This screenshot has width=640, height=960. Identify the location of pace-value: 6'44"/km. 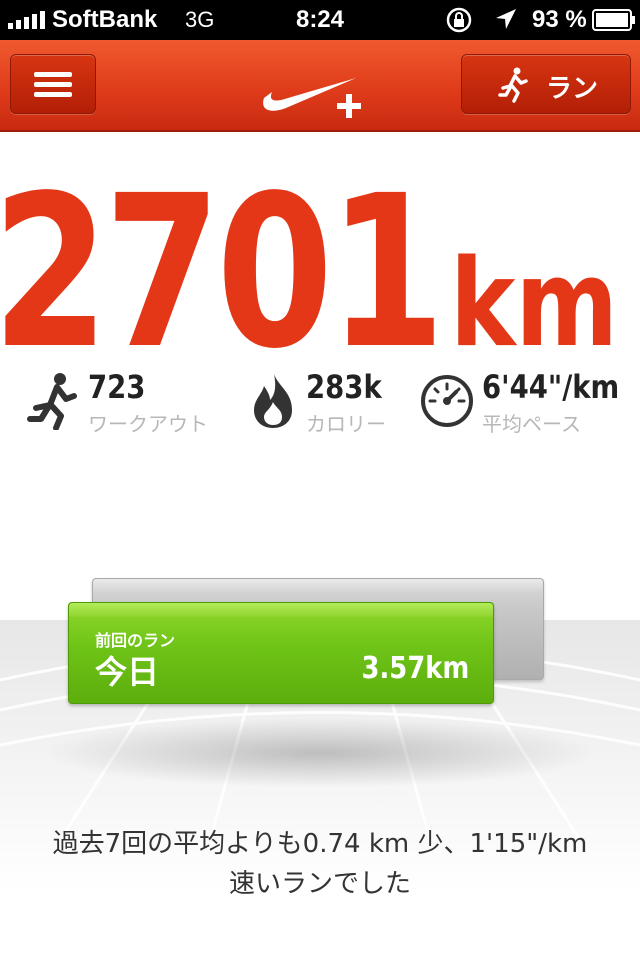
(551, 387).